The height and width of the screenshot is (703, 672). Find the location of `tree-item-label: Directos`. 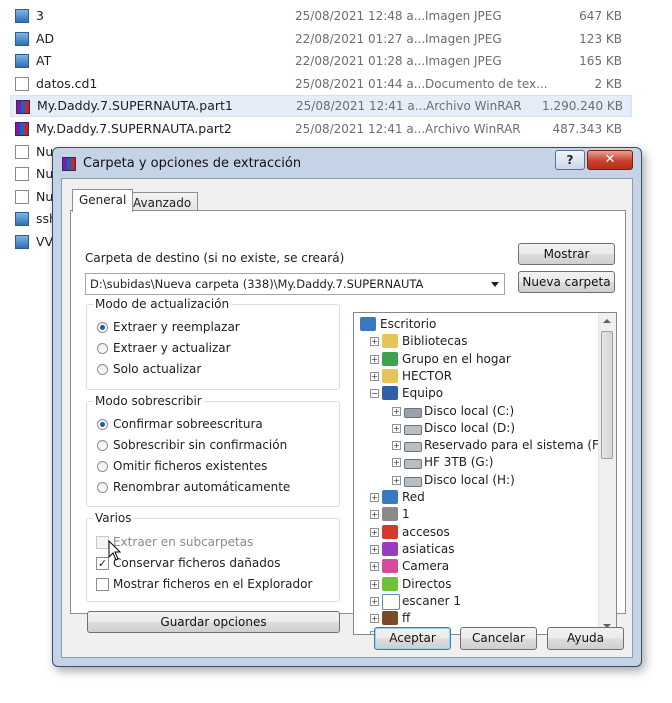

tree-item-label: Directos is located at coordinates (427, 583).